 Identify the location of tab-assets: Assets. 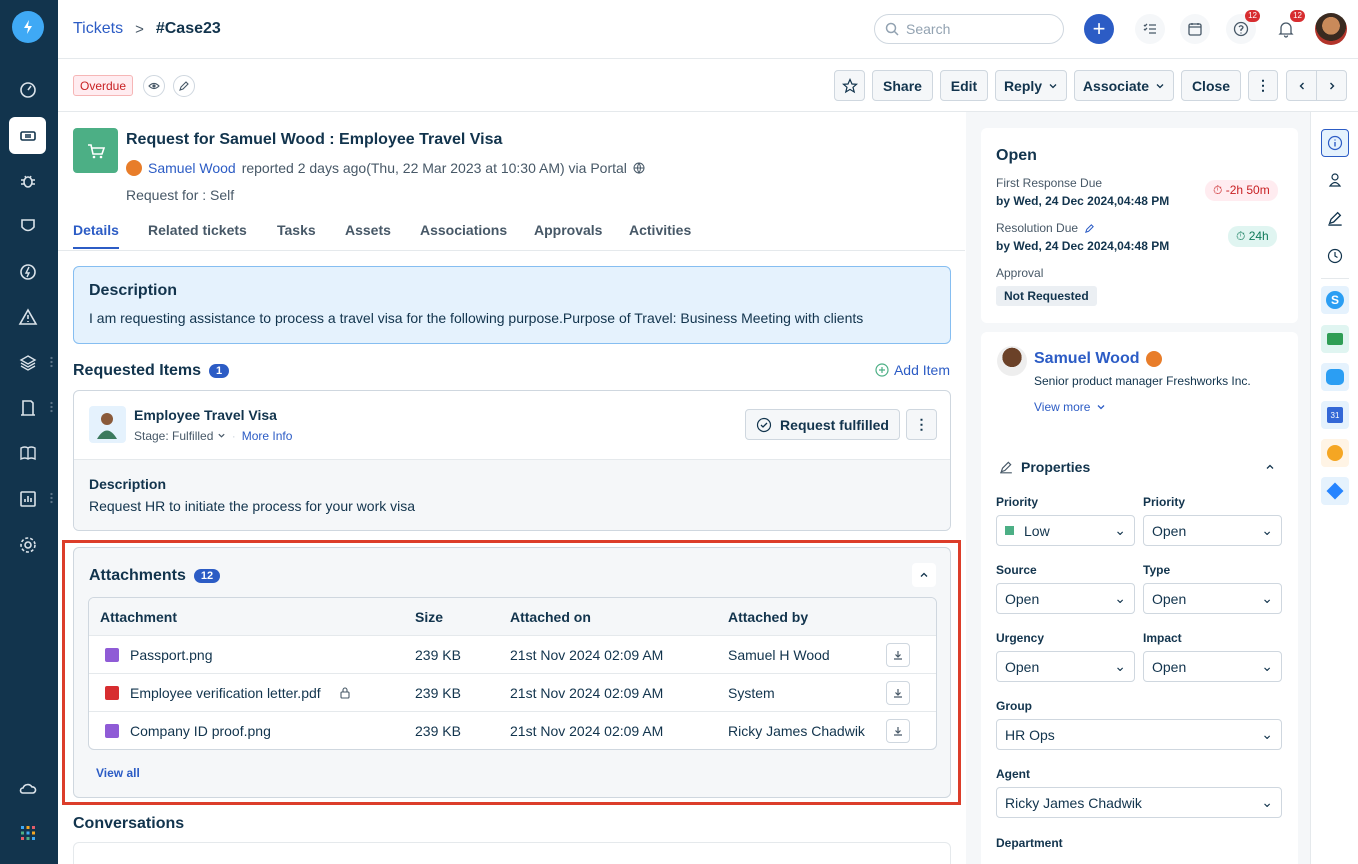
(368, 230).